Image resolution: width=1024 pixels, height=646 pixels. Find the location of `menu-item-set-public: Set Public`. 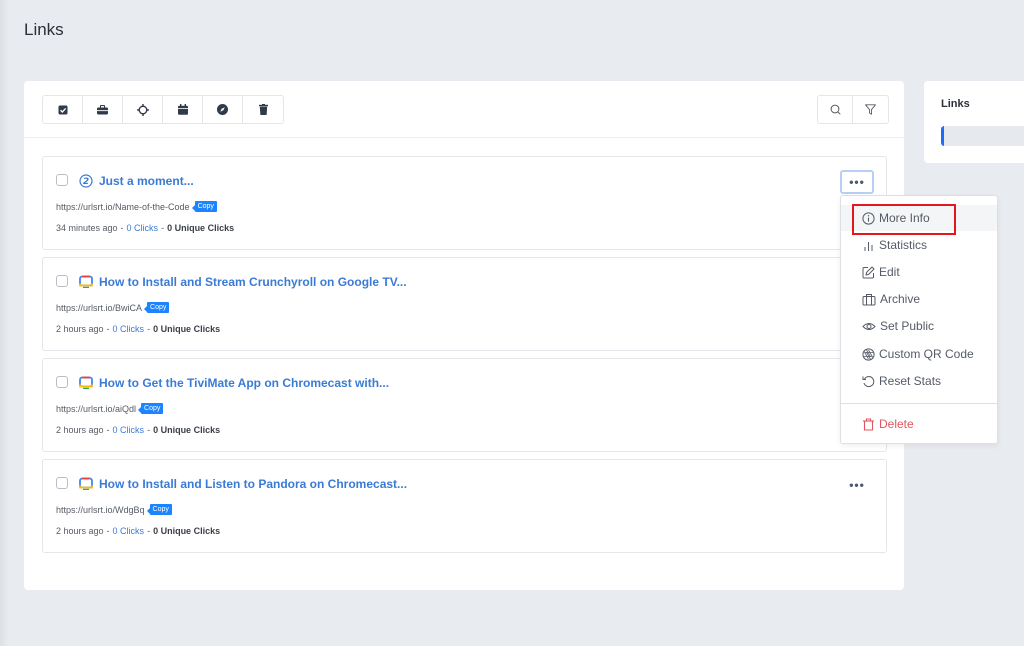

menu-item-set-public: Set Public is located at coordinates (919, 326).